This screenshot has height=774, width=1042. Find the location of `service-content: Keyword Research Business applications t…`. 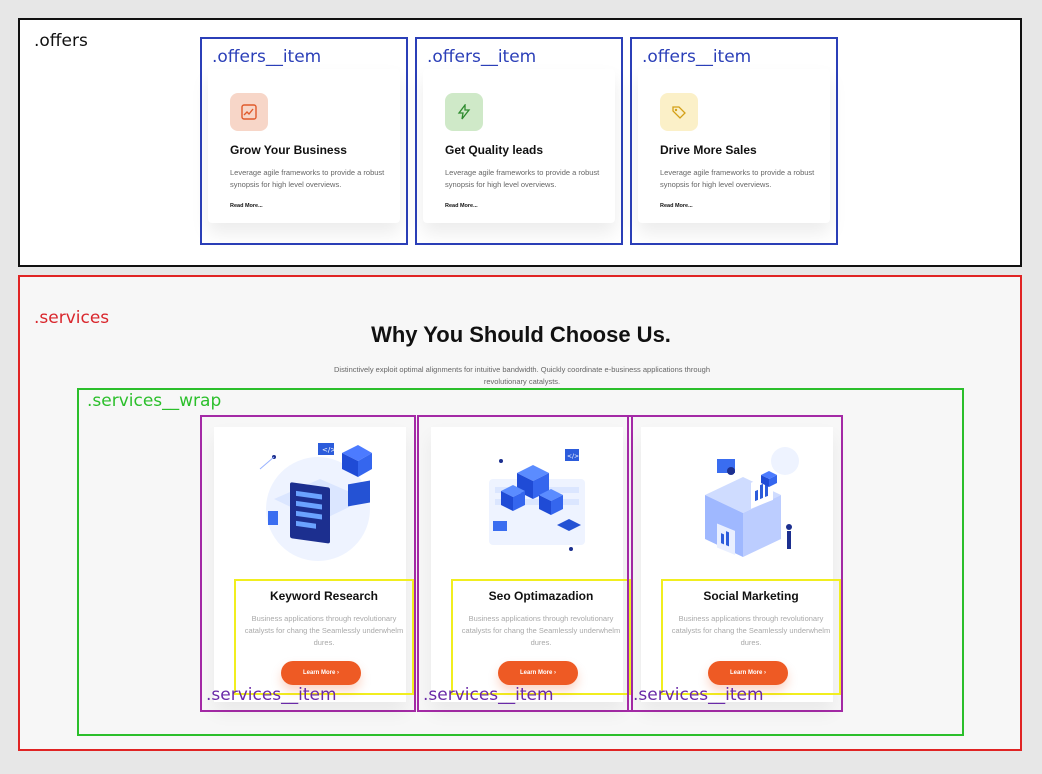

service-content: Keyword Research Business applications t… is located at coordinates (324, 637).